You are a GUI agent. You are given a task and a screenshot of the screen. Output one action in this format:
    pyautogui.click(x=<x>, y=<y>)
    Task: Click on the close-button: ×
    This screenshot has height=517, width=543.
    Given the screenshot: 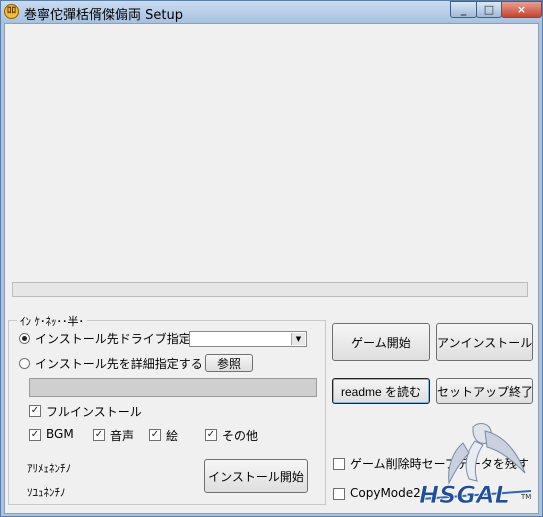 What is the action you would take?
    pyautogui.click(x=521, y=9)
    